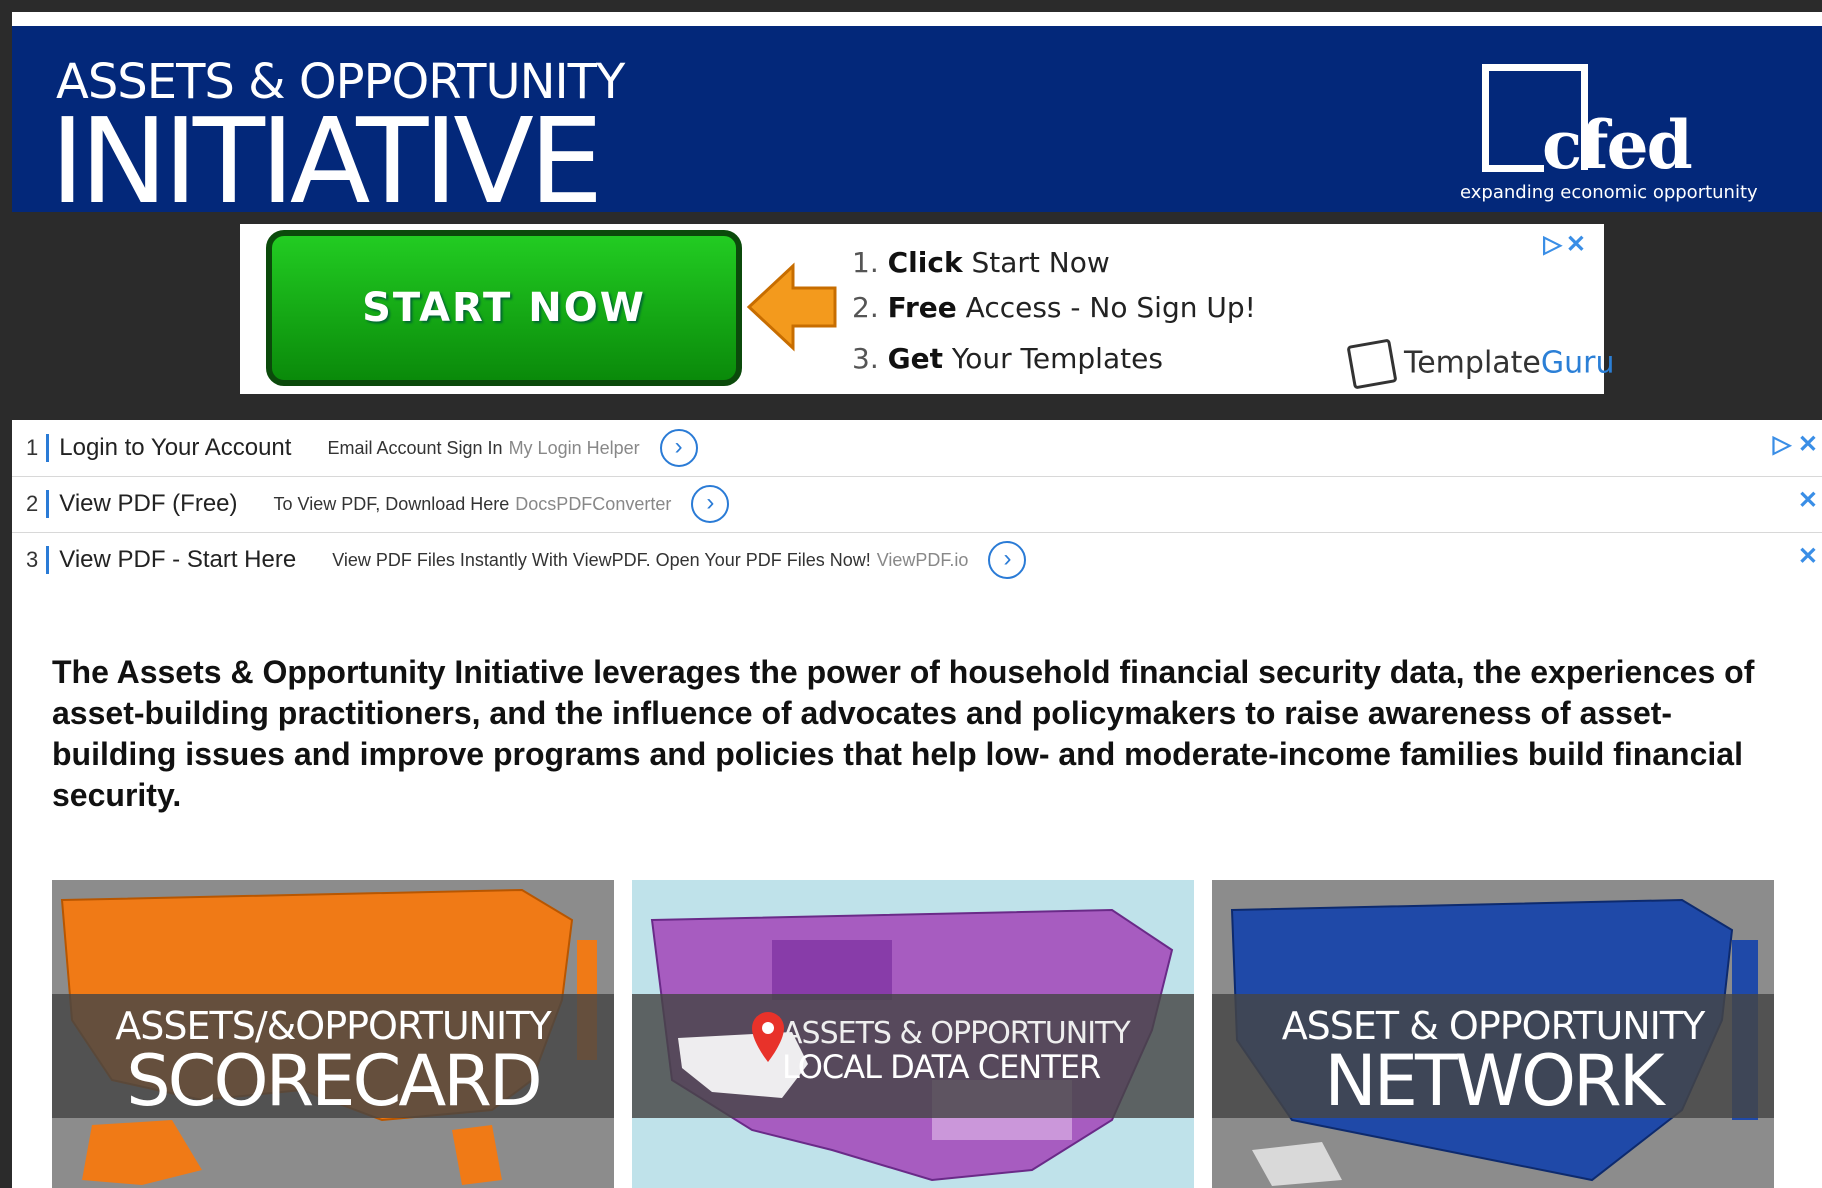 This screenshot has width=1822, height=1188. I want to click on ad-step-2-num: 2., so click(865, 307).